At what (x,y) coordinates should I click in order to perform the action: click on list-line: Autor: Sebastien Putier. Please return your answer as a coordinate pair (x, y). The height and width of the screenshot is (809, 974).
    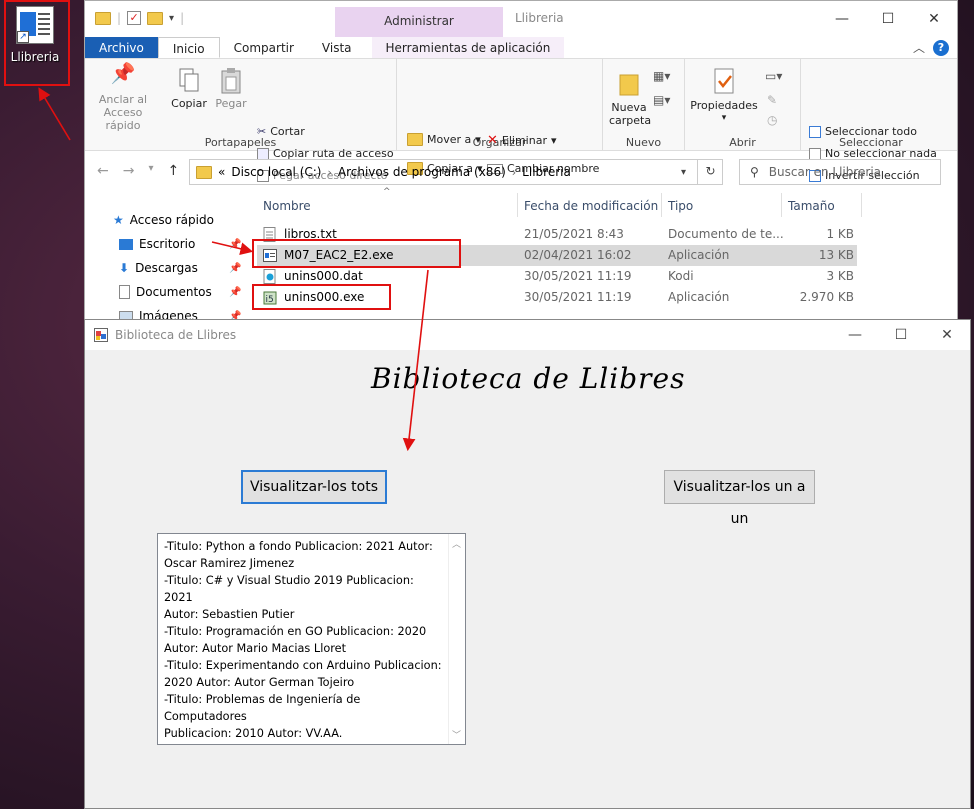
    Looking at the image, I should click on (229, 614).